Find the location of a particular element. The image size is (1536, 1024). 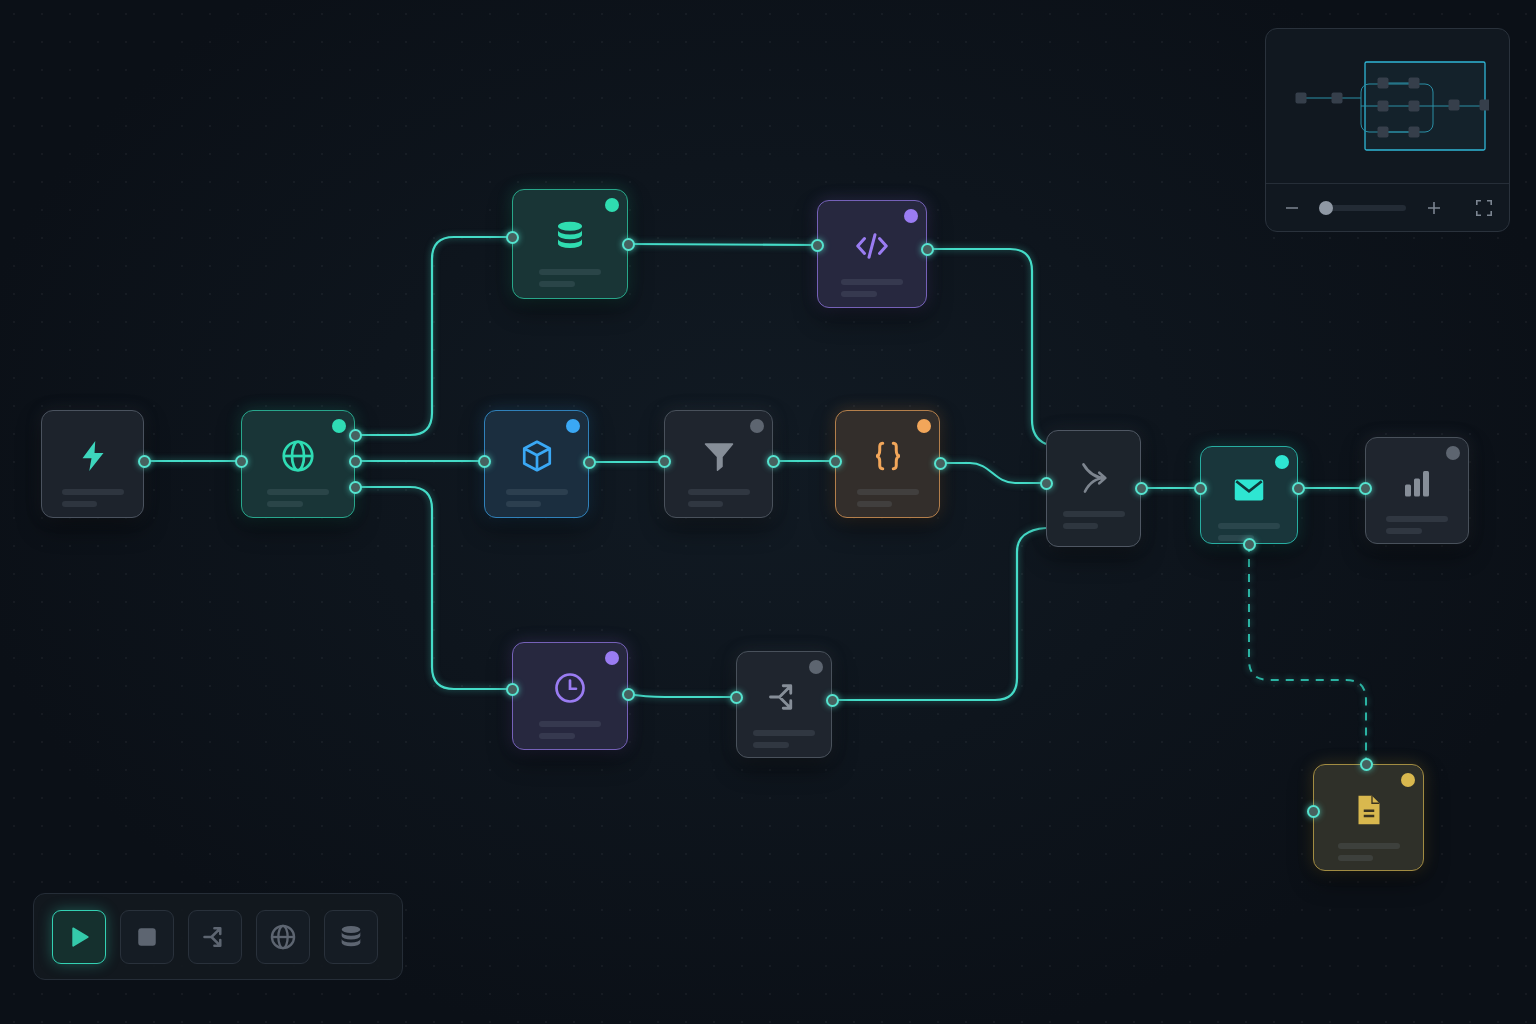

fullscreen-button is located at coordinates (1484, 207).